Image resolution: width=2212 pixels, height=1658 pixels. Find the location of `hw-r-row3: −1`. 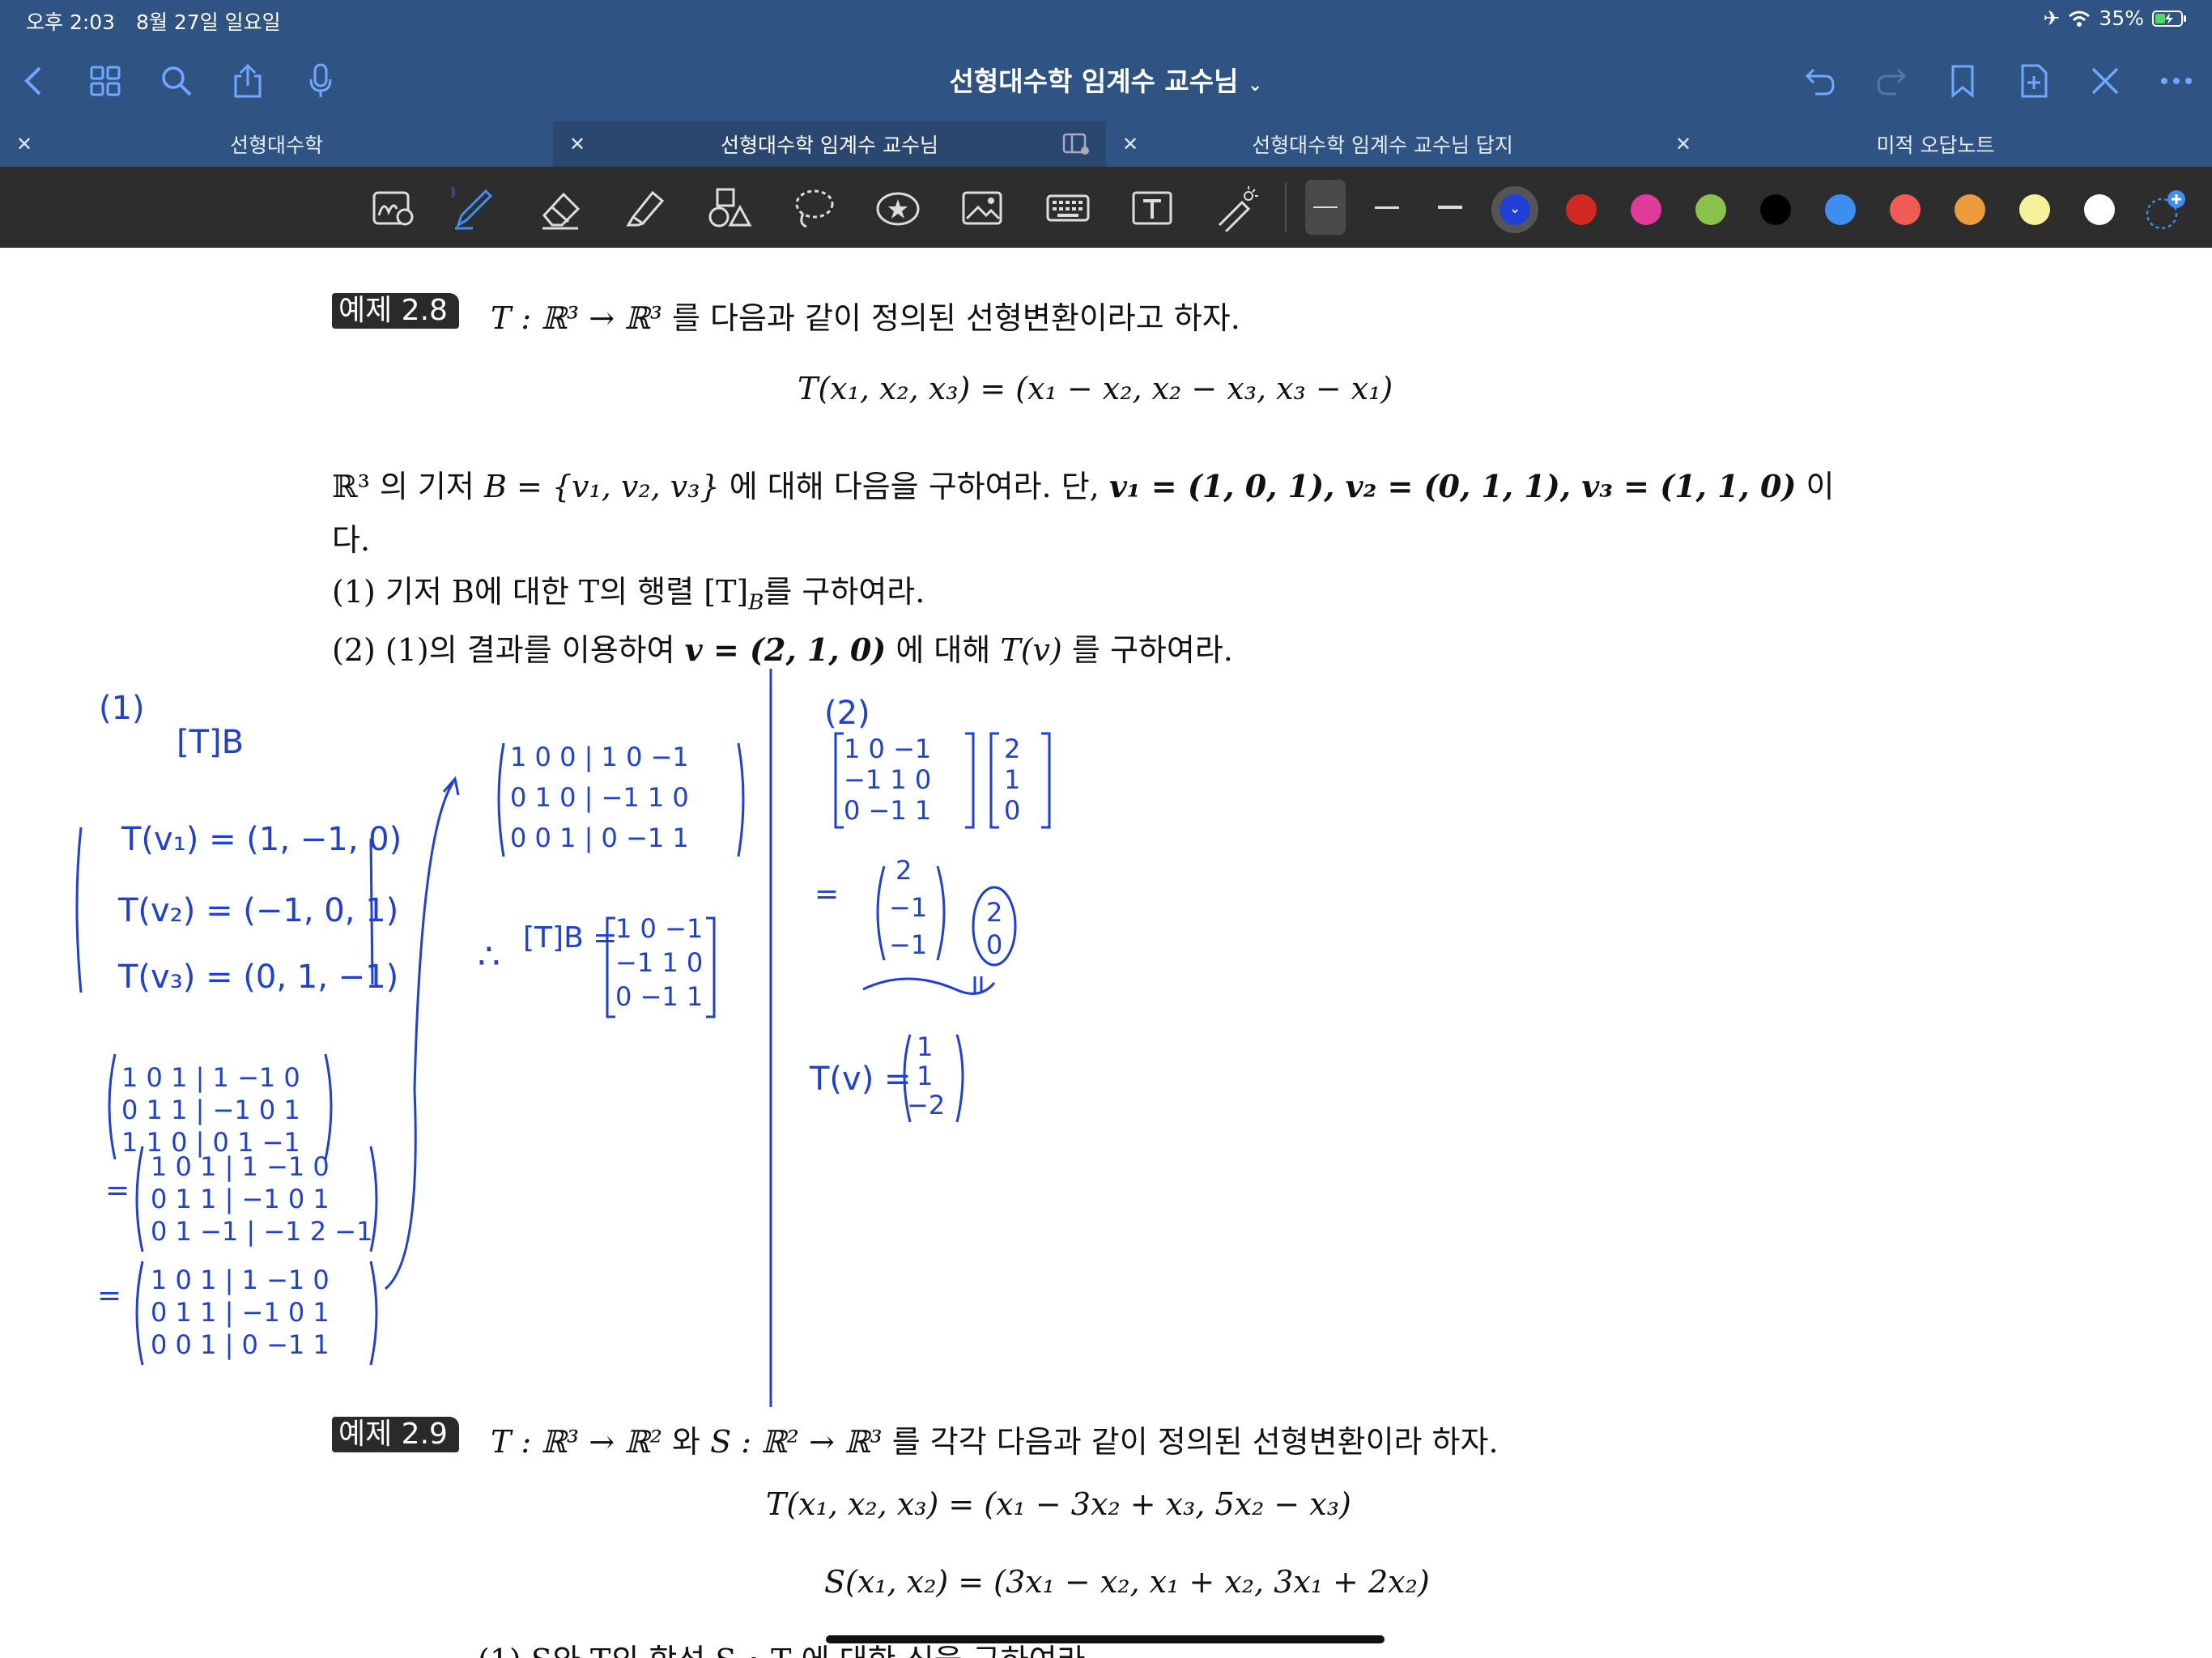

hw-r-row3: −1 is located at coordinates (908, 944).